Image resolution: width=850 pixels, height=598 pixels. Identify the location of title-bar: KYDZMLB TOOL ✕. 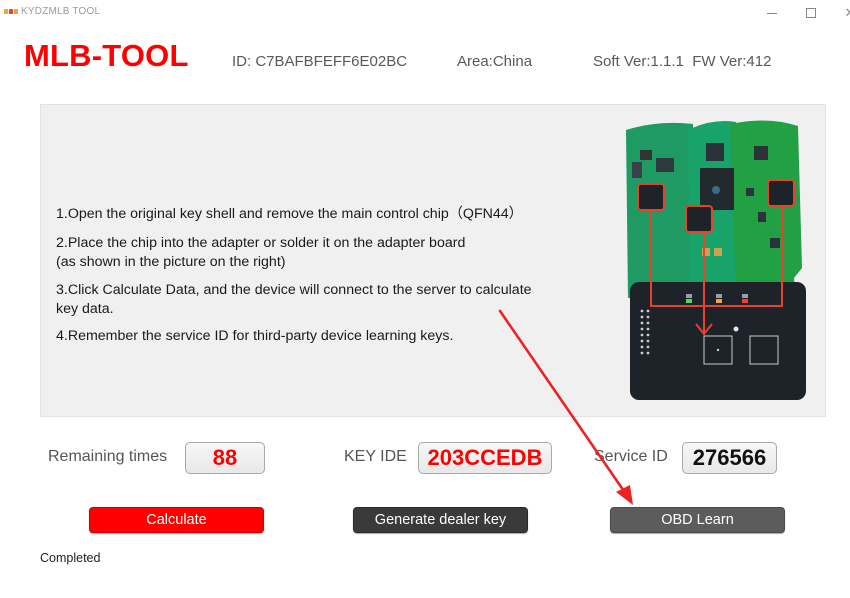
(425, 13).